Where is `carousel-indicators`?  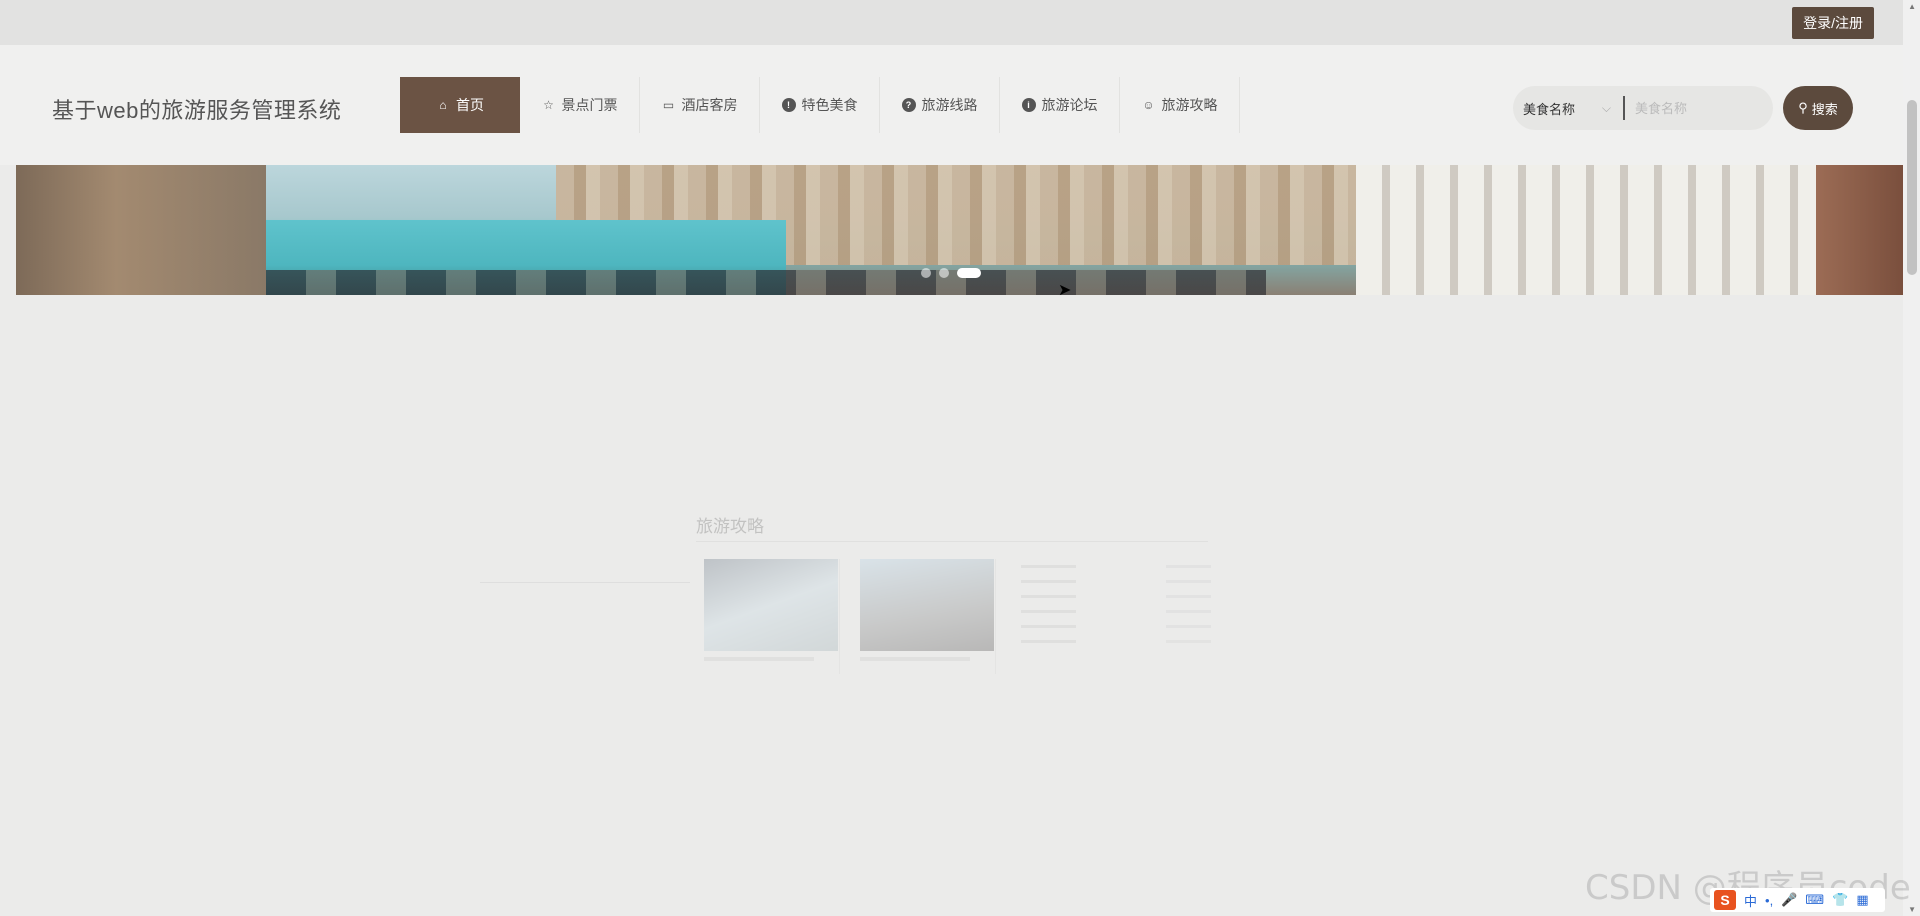 carousel-indicators is located at coordinates (951, 273).